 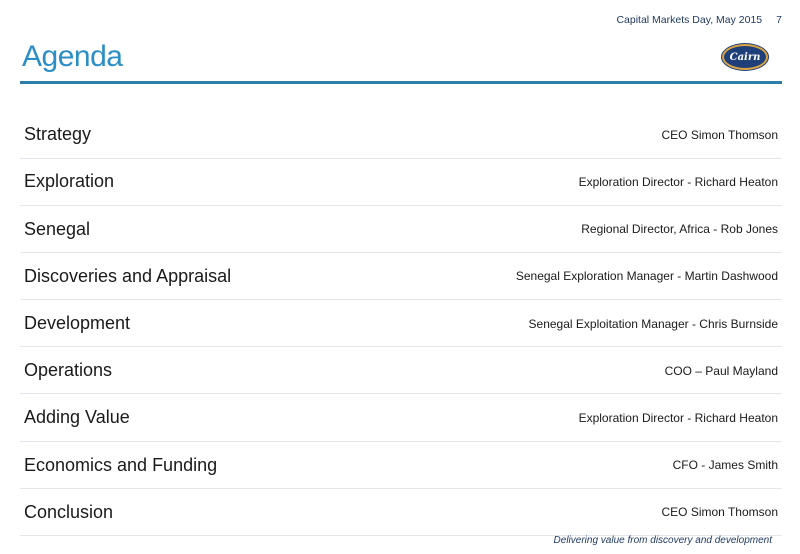 What do you see at coordinates (689, 20) in the screenshot?
I see `event-label: Capital Markets Day, May 2015` at bounding box center [689, 20].